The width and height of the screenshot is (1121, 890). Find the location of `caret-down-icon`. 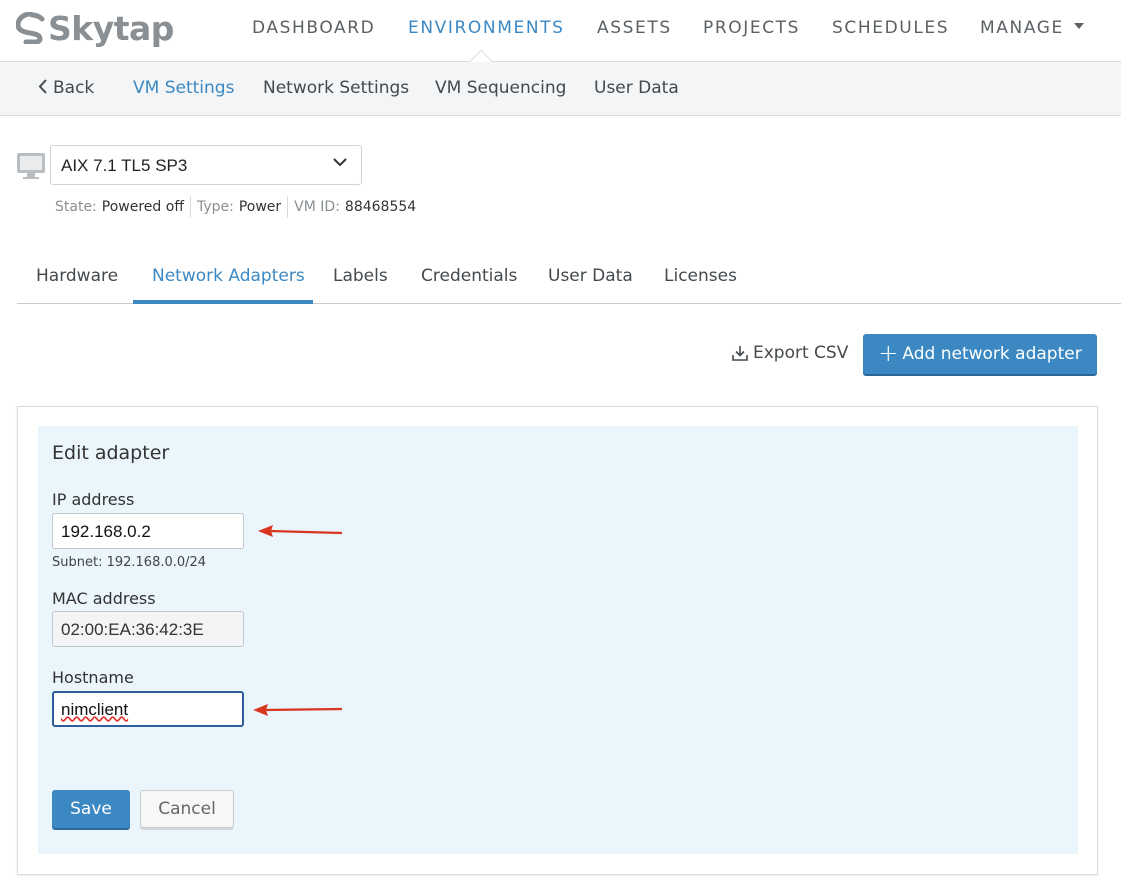

caret-down-icon is located at coordinates (1078, 26).